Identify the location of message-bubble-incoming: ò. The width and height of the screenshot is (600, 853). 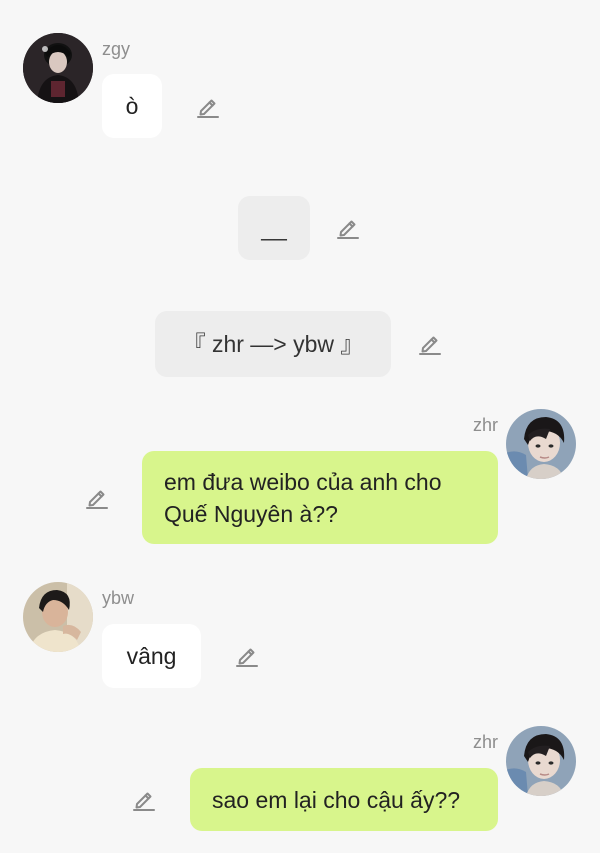
(132, 106).